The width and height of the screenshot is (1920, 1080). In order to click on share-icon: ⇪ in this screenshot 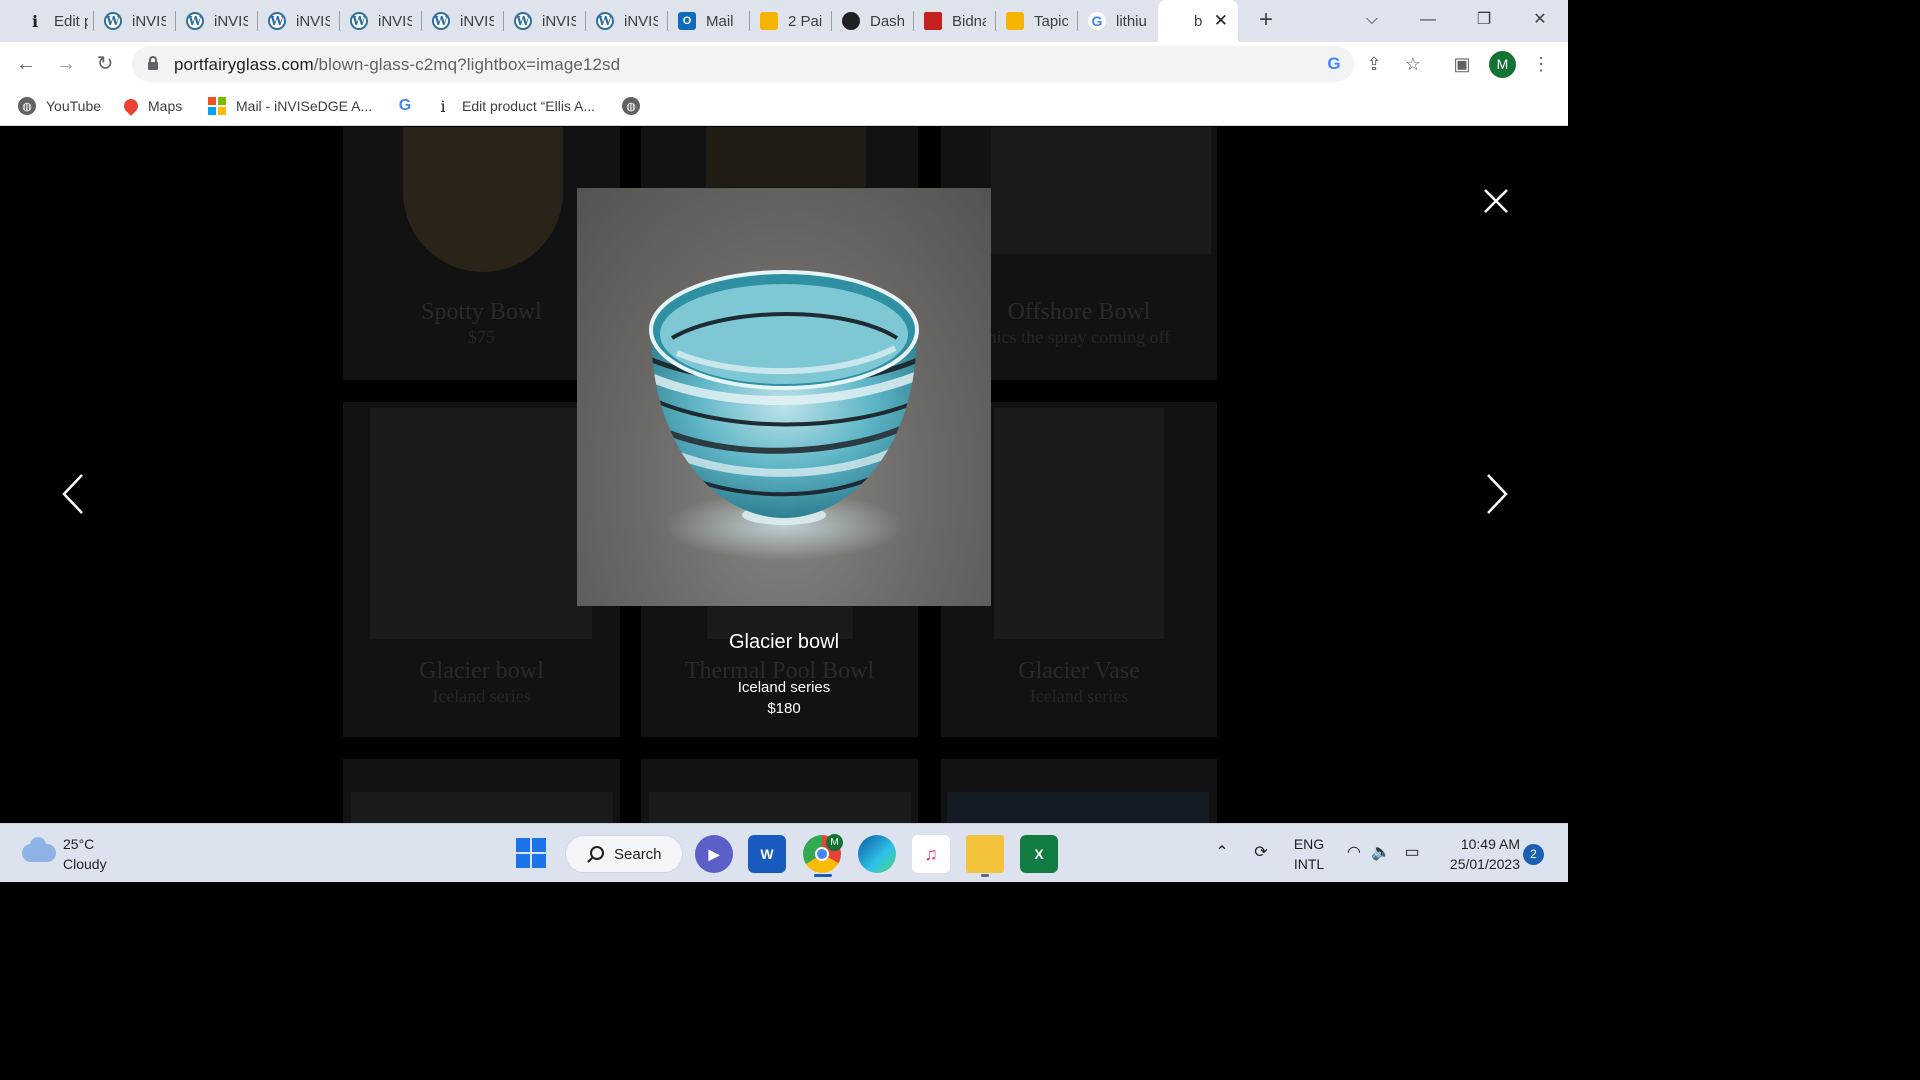, I will do `click(1374, 64)`.